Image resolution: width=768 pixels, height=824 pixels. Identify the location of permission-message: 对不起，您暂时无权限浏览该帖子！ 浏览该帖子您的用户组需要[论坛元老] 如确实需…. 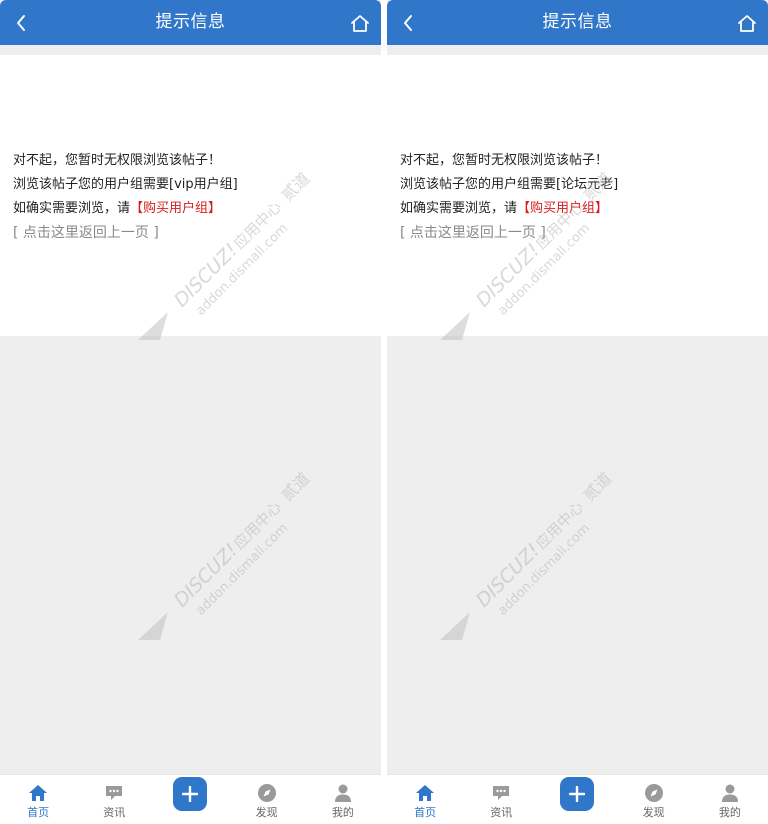
(509, 197).